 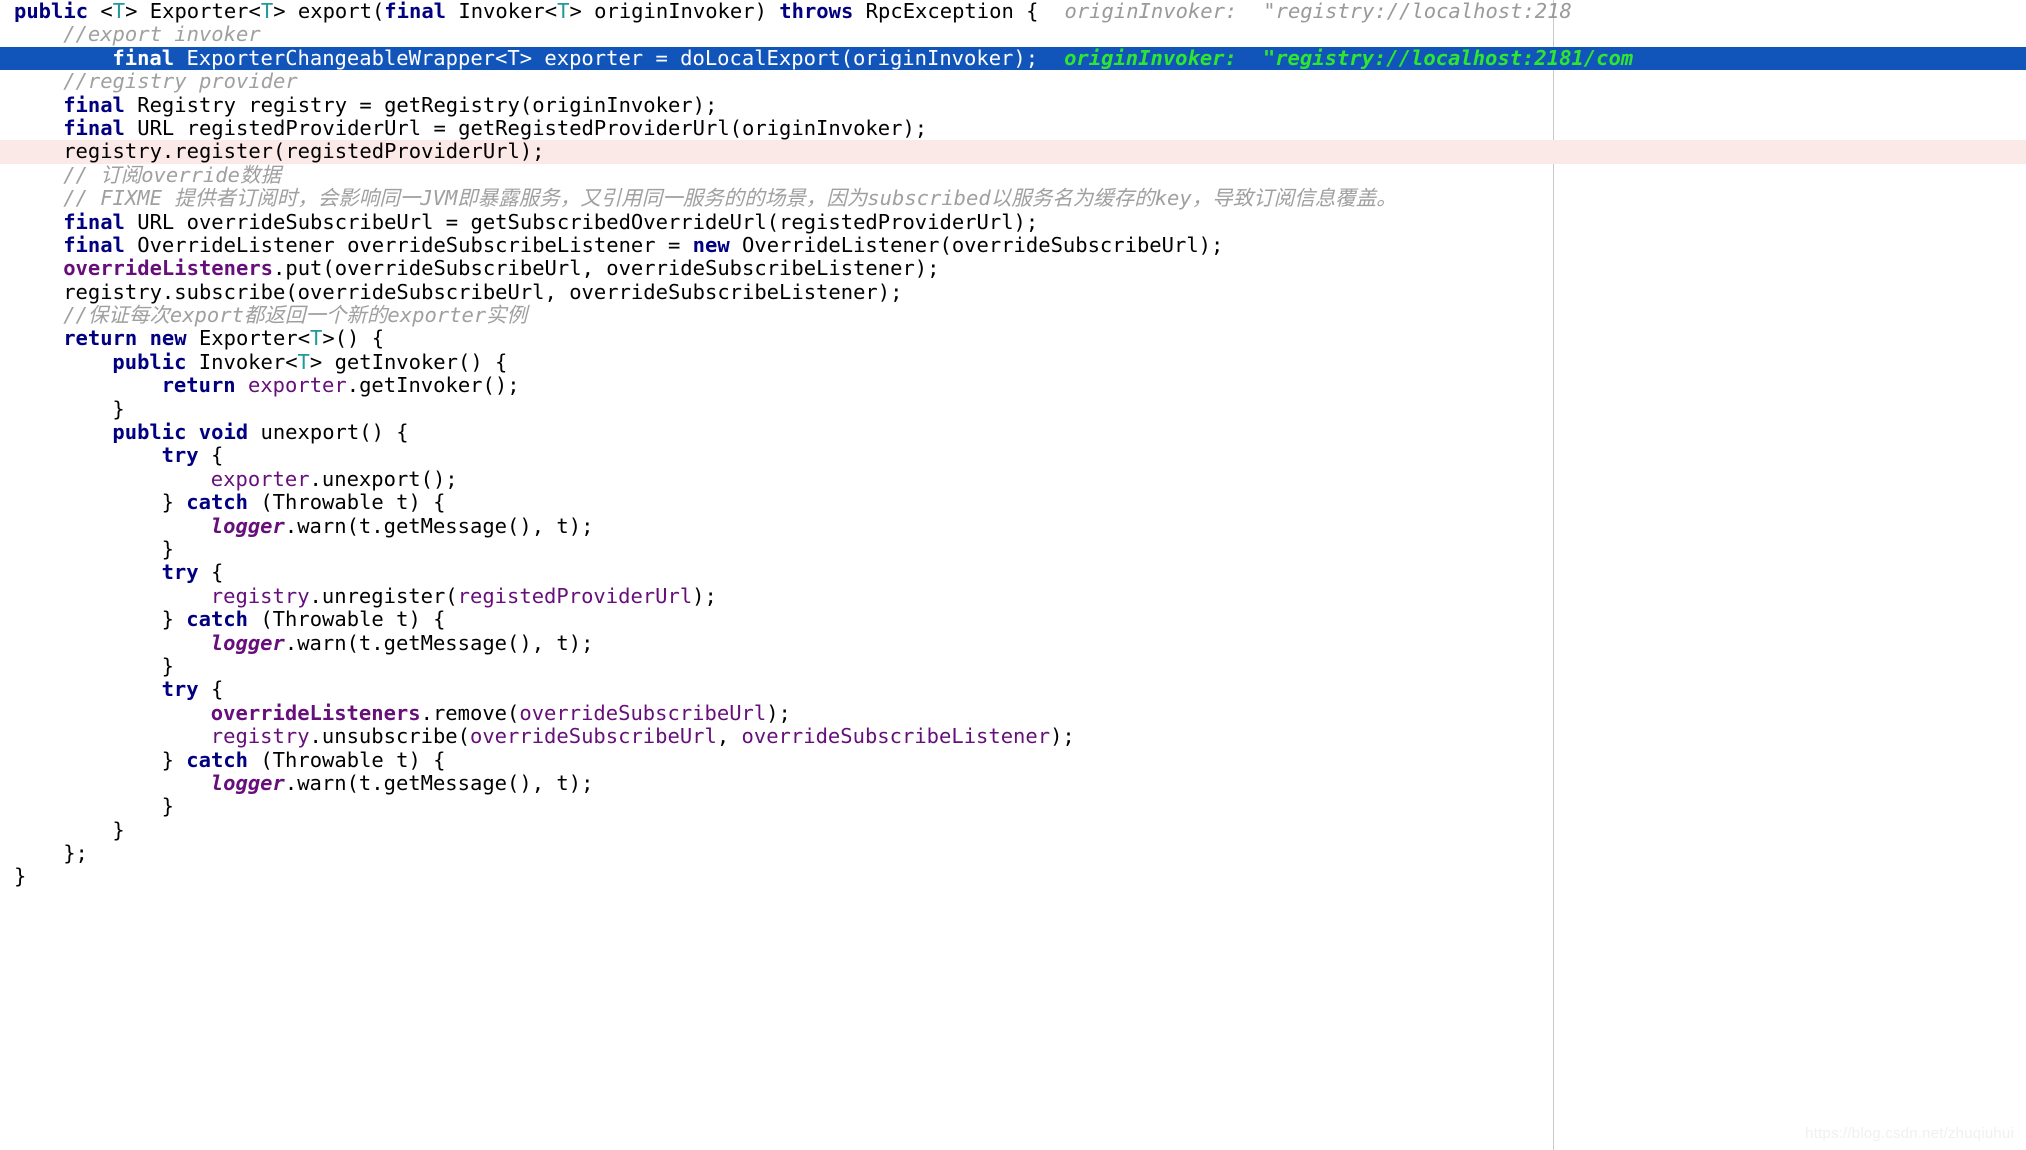 I want to click on line-code: }, so click(x=118, y=830).